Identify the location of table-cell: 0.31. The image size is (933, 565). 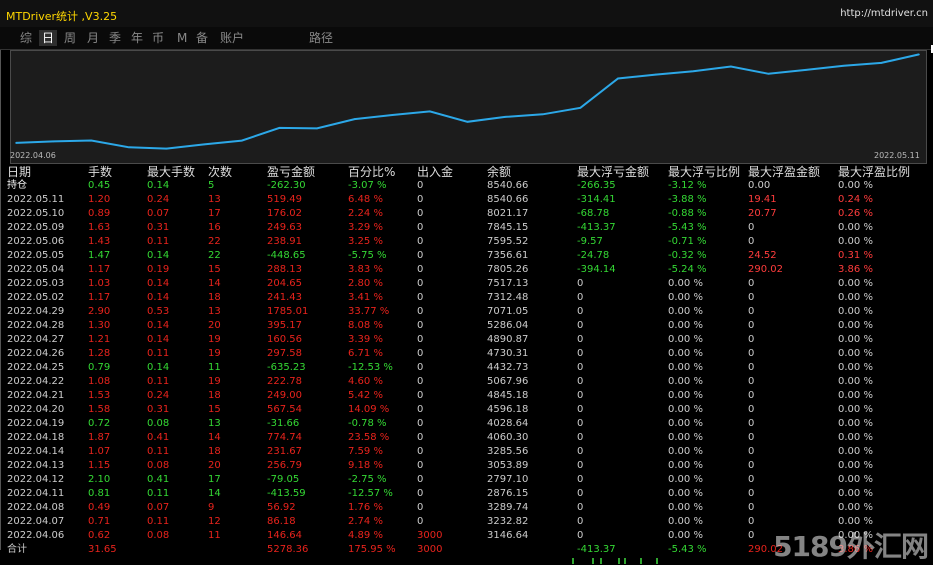
(158, 409).